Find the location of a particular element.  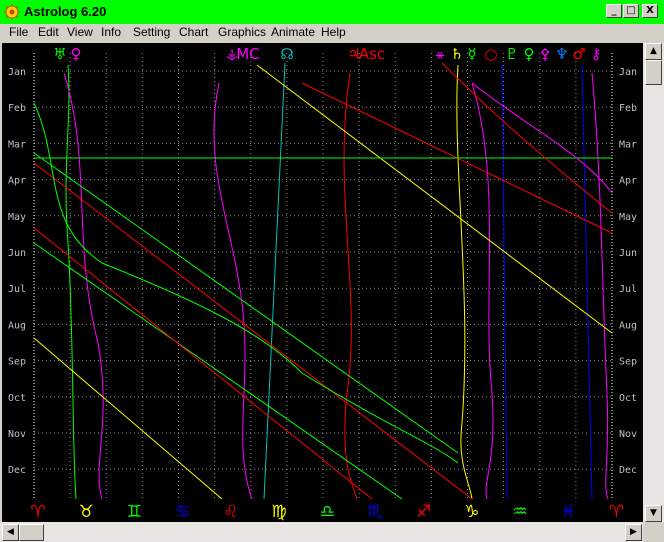

month-label-right: Sep is located at coordinates (628, 362).